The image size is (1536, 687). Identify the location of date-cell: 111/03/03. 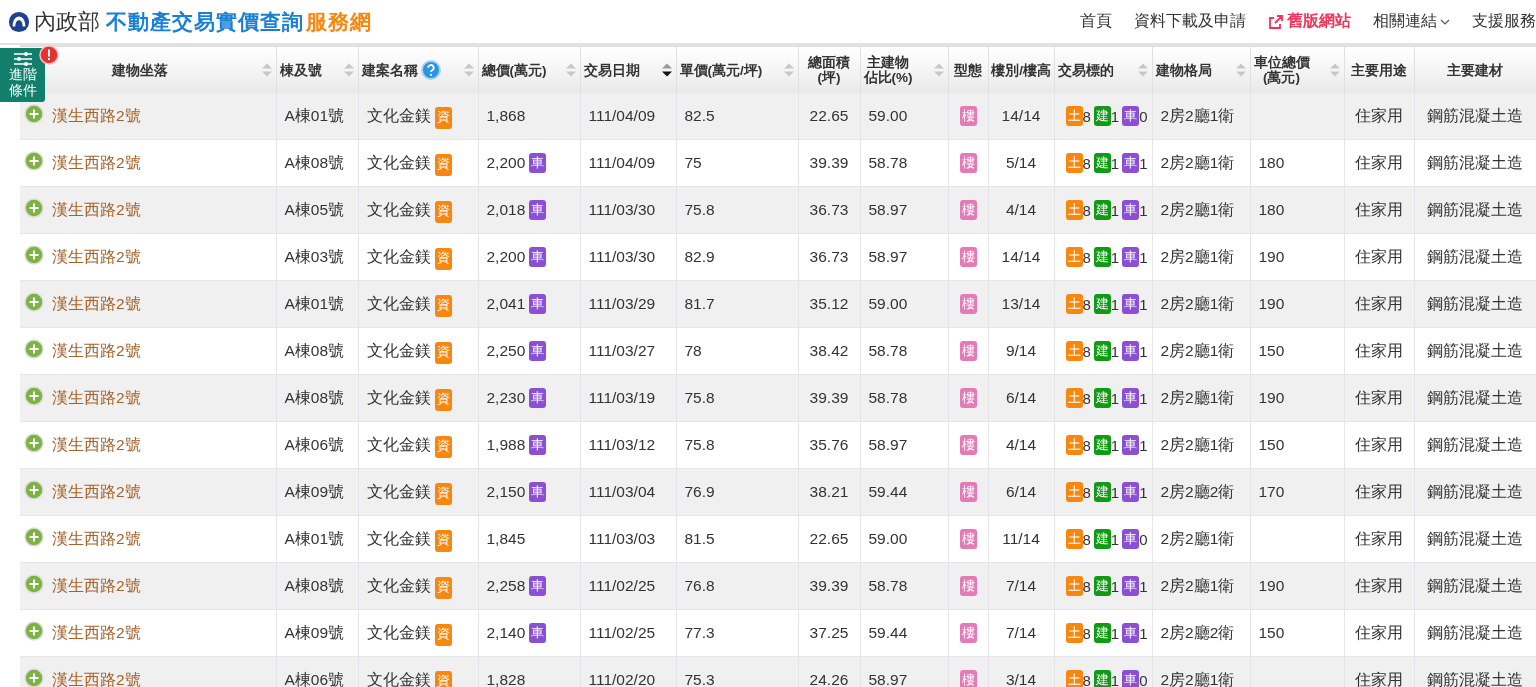
(622, 538).